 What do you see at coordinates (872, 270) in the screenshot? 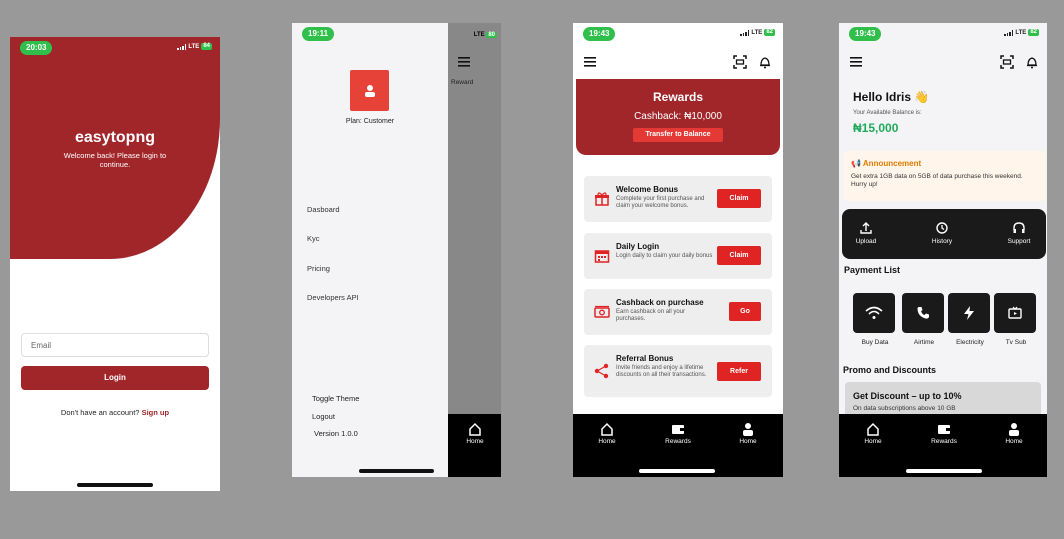
I see `payment-list-title: Payment List` at bounding box center [872, 270].